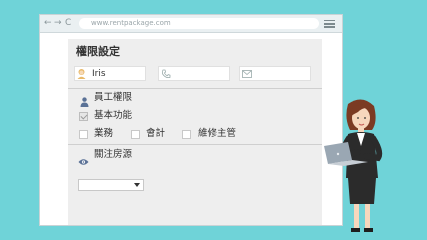  I want to click on basic-function-checkbox, so click(83, 116).